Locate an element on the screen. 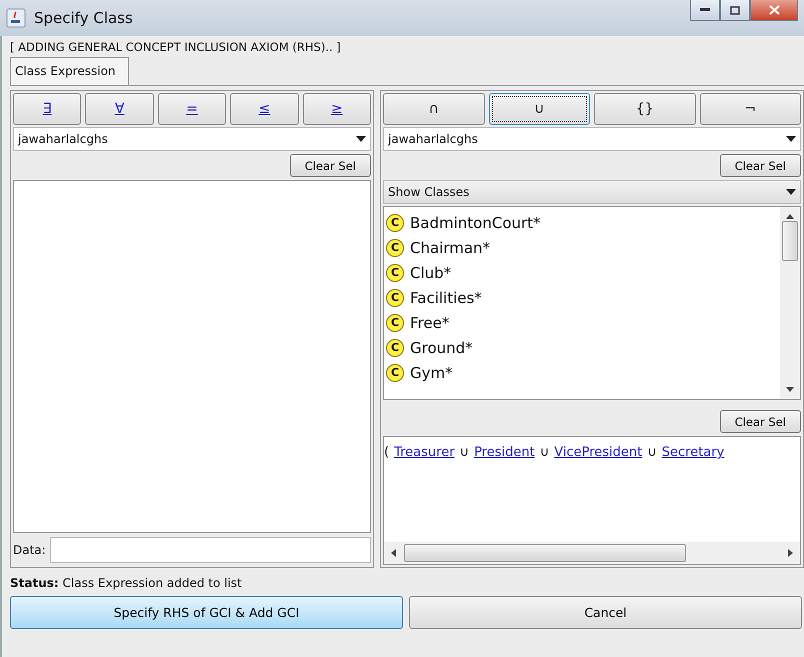 Image resolution: width=804 pixels, height=657 pixels. operator-button: ∩ is located at coordinates (433, 109).